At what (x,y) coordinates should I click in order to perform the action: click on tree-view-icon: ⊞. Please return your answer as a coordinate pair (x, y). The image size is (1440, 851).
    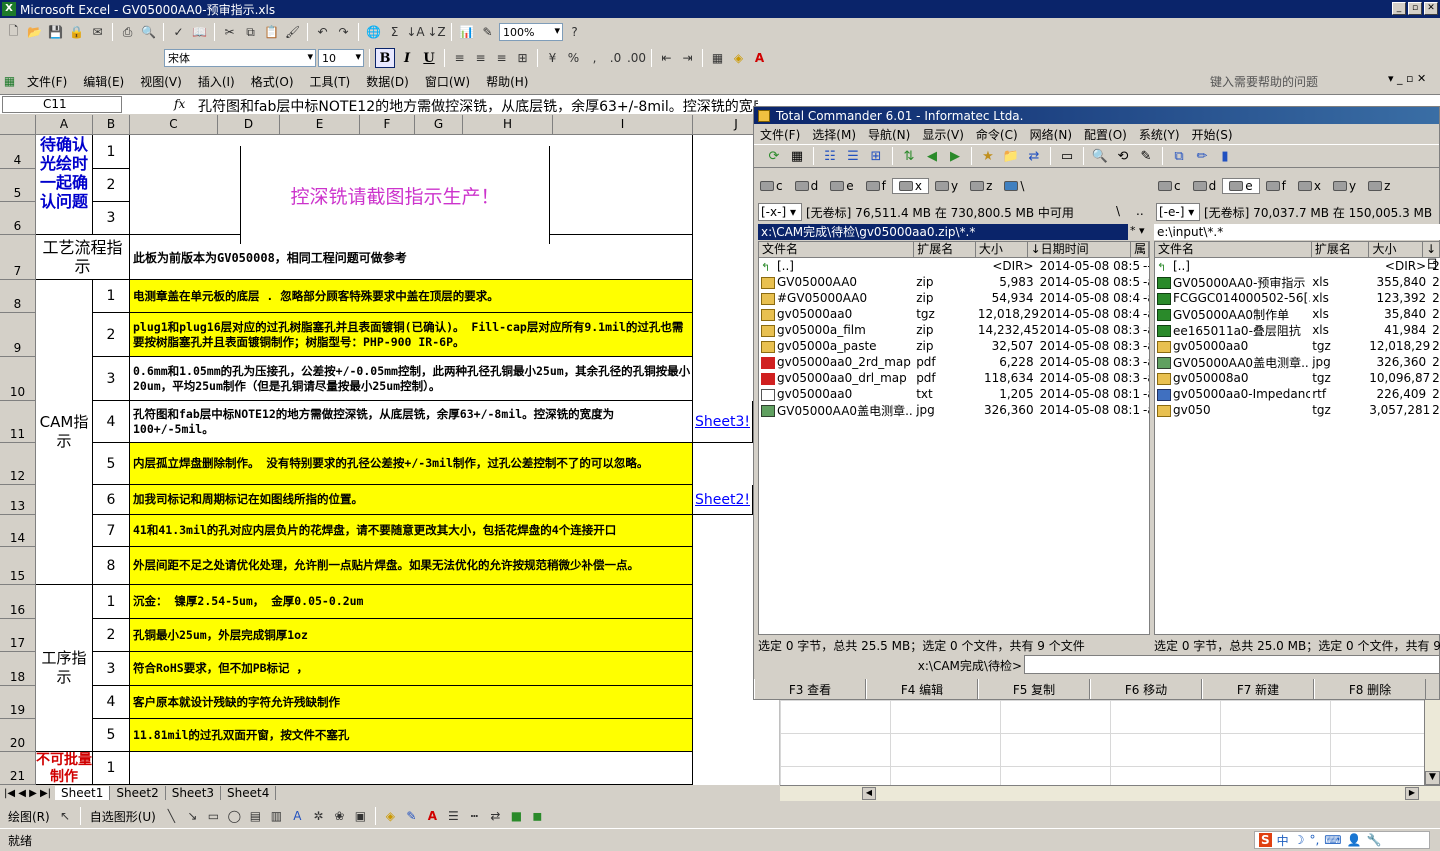
    Looking at the image, I should click on (876, 156).